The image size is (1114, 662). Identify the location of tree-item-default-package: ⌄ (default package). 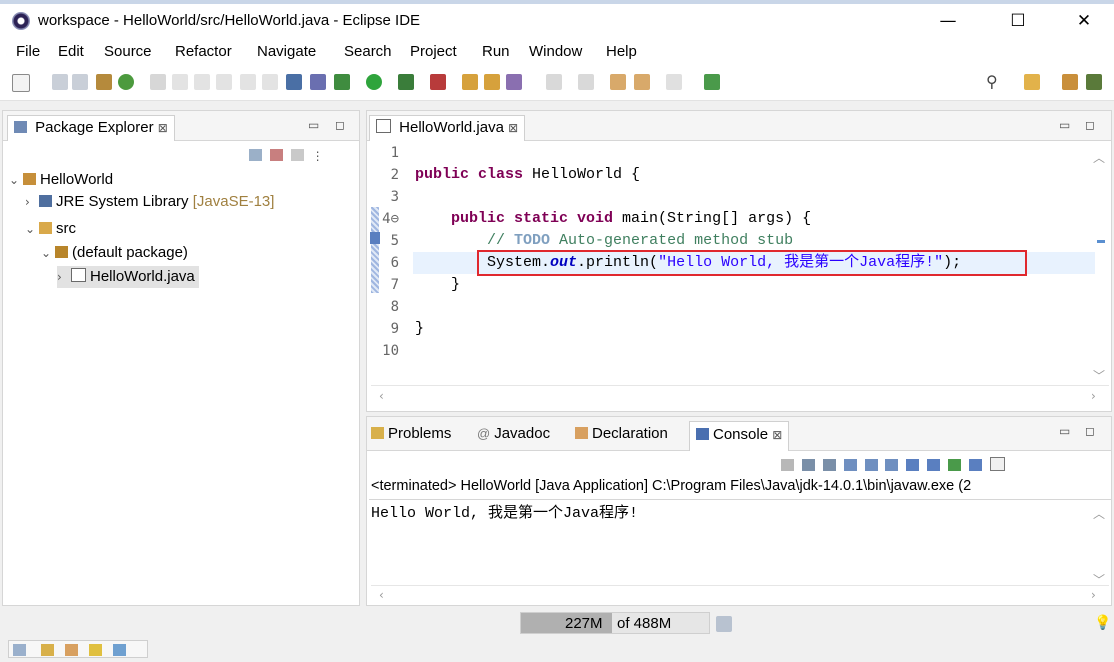
(114, 253).